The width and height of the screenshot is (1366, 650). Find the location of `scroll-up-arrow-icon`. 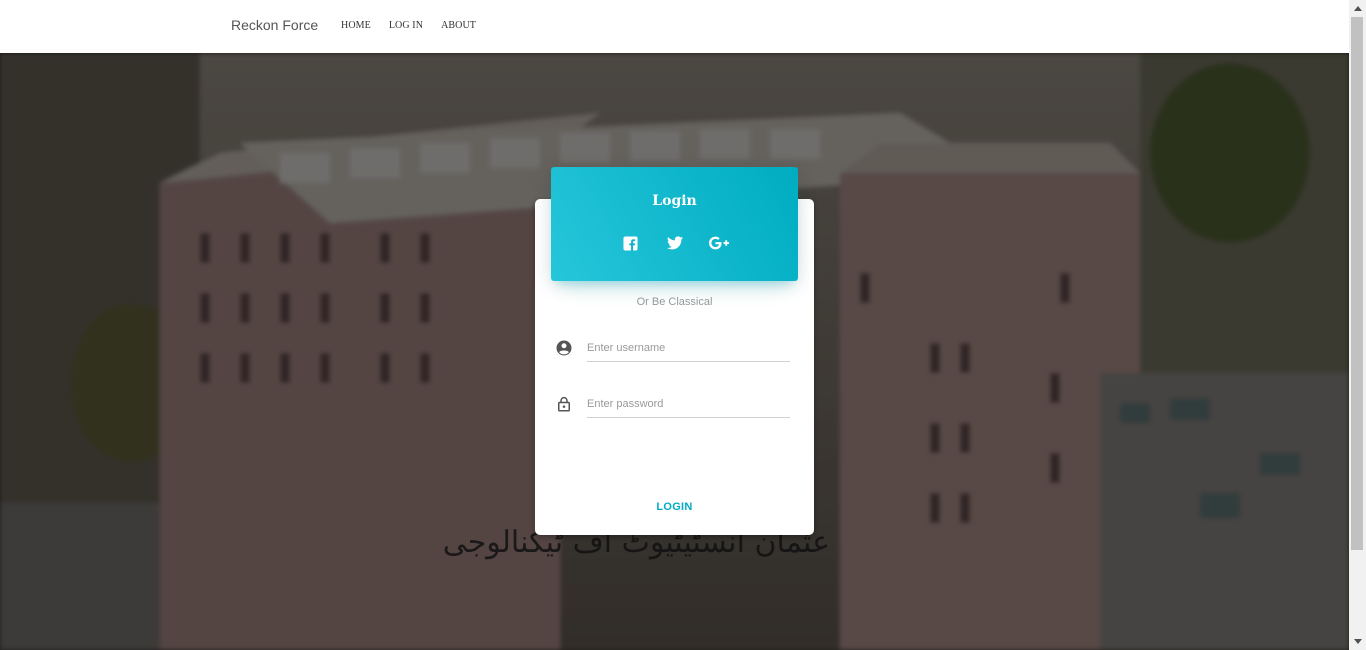

scroll-up-arrow-icon is located at coordinates (1357, 8).